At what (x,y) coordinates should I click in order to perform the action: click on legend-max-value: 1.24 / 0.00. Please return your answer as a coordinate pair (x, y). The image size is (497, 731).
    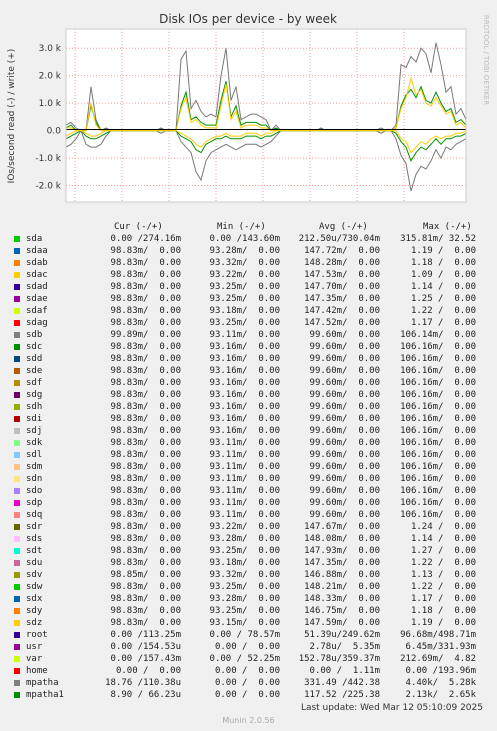
    Looking at the image, I should click on (443, 527).